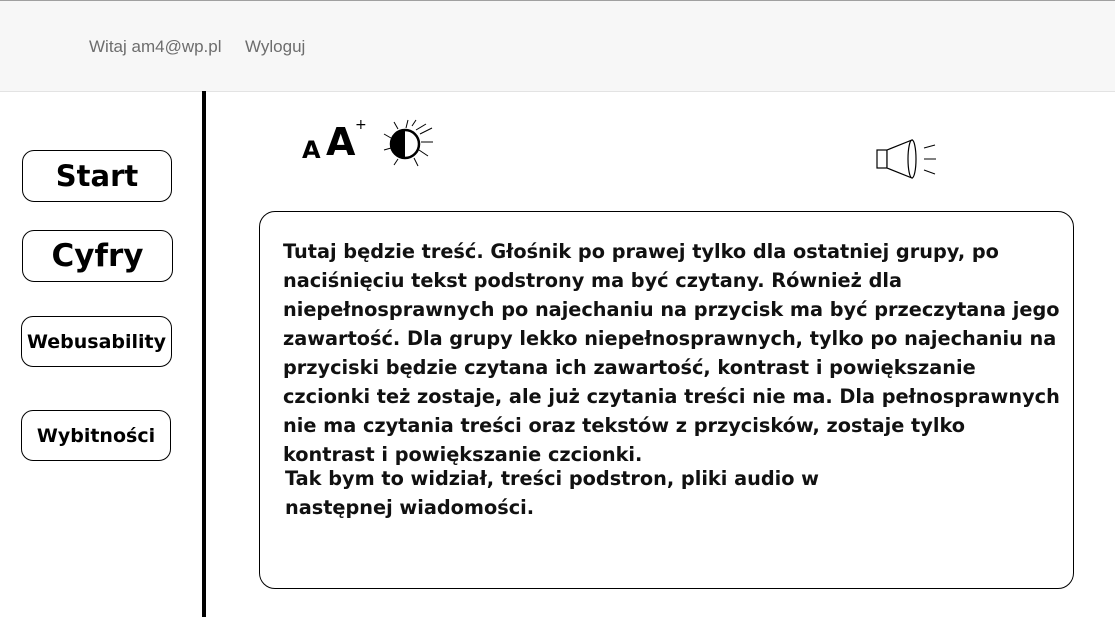 This screenshot has width=1115, height=619. What do you see at coordinates (96, 341) in the screenshot?
I see `sidebar-item-webusability: Webusability` at bounding box center [96, 341].